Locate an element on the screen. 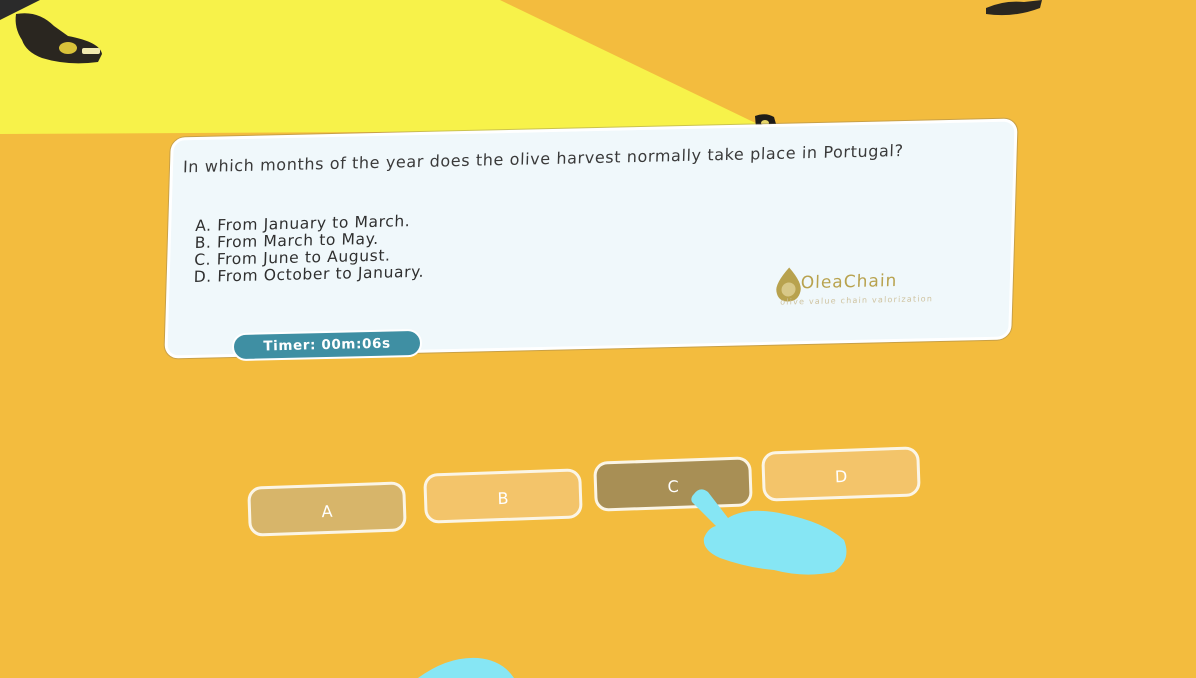  brand-name: OleaChain is located at coordinates (849, 282).